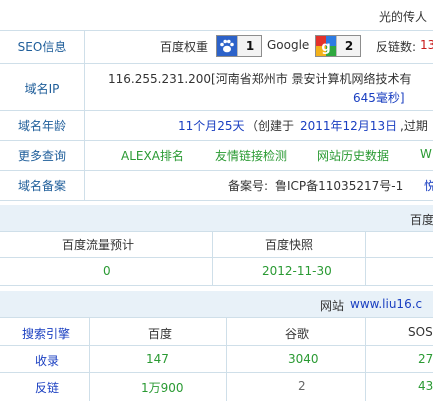 This screenshot has height=401, width=433. What do you see at coordinates (297, 334) in the screenshot?
I see `google-col-header: 谷歌` at bounding box center [297, 334].